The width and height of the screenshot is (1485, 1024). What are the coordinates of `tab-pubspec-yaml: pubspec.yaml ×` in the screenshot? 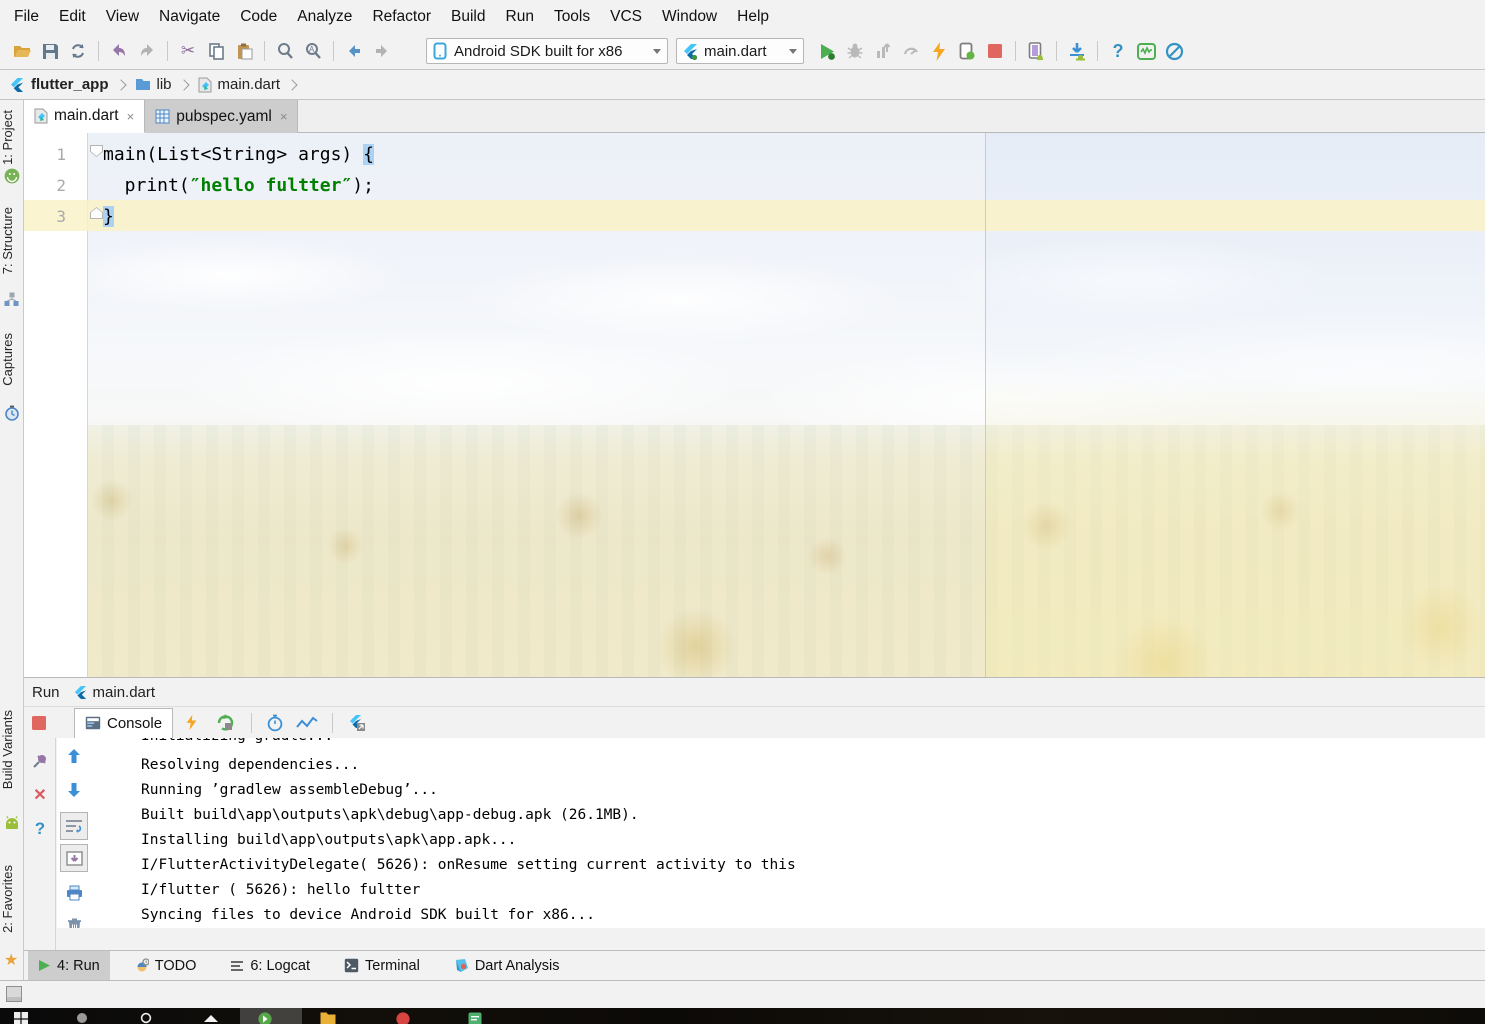 It's located at (222, 116).